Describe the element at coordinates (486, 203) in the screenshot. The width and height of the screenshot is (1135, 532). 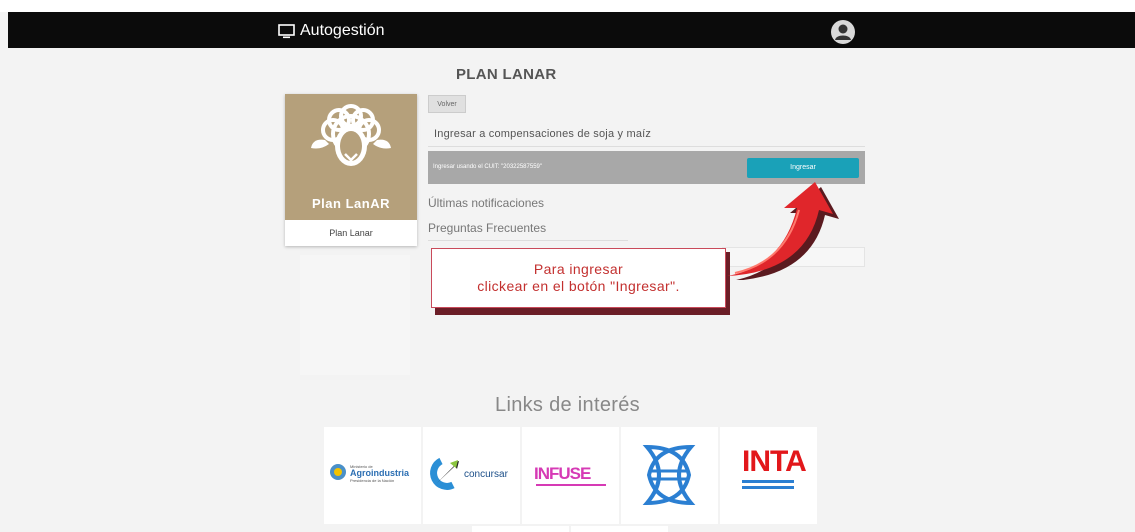
I see `notifications-link: Últimas notificaciones` at that location.